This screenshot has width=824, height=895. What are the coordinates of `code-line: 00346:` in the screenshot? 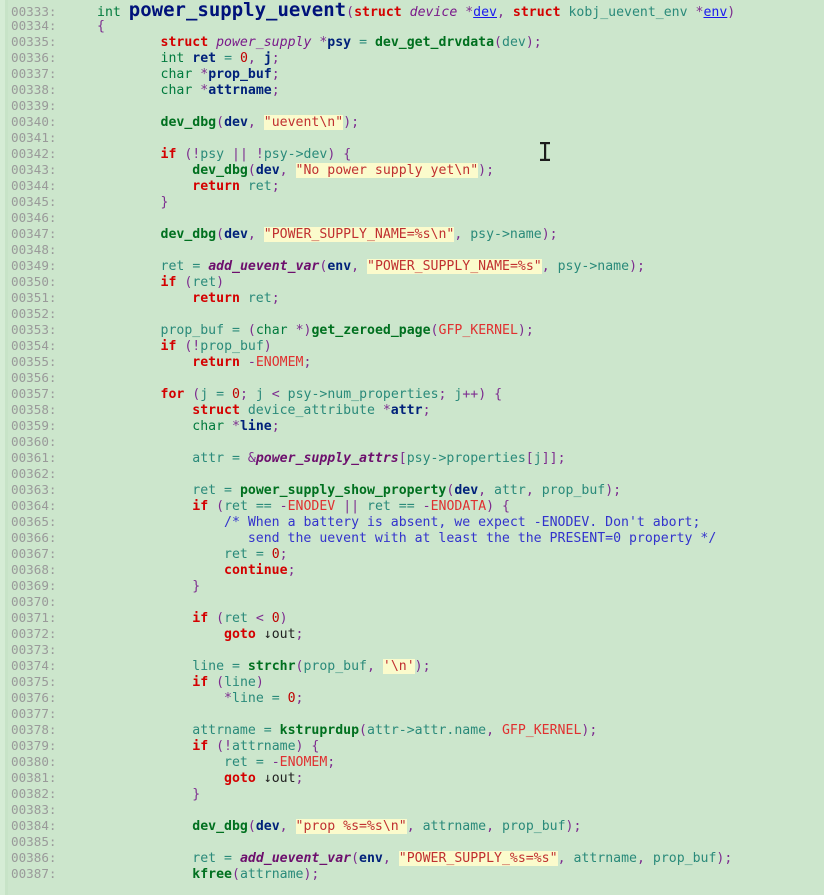 It's located at (412, 218).